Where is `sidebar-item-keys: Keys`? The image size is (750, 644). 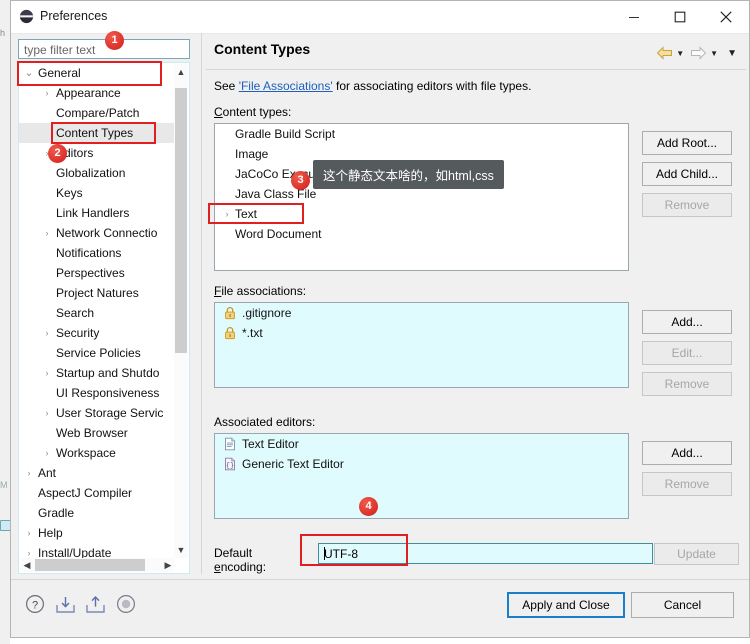
sidebar-item-keys: Keys is located at coordinates (97, 193).